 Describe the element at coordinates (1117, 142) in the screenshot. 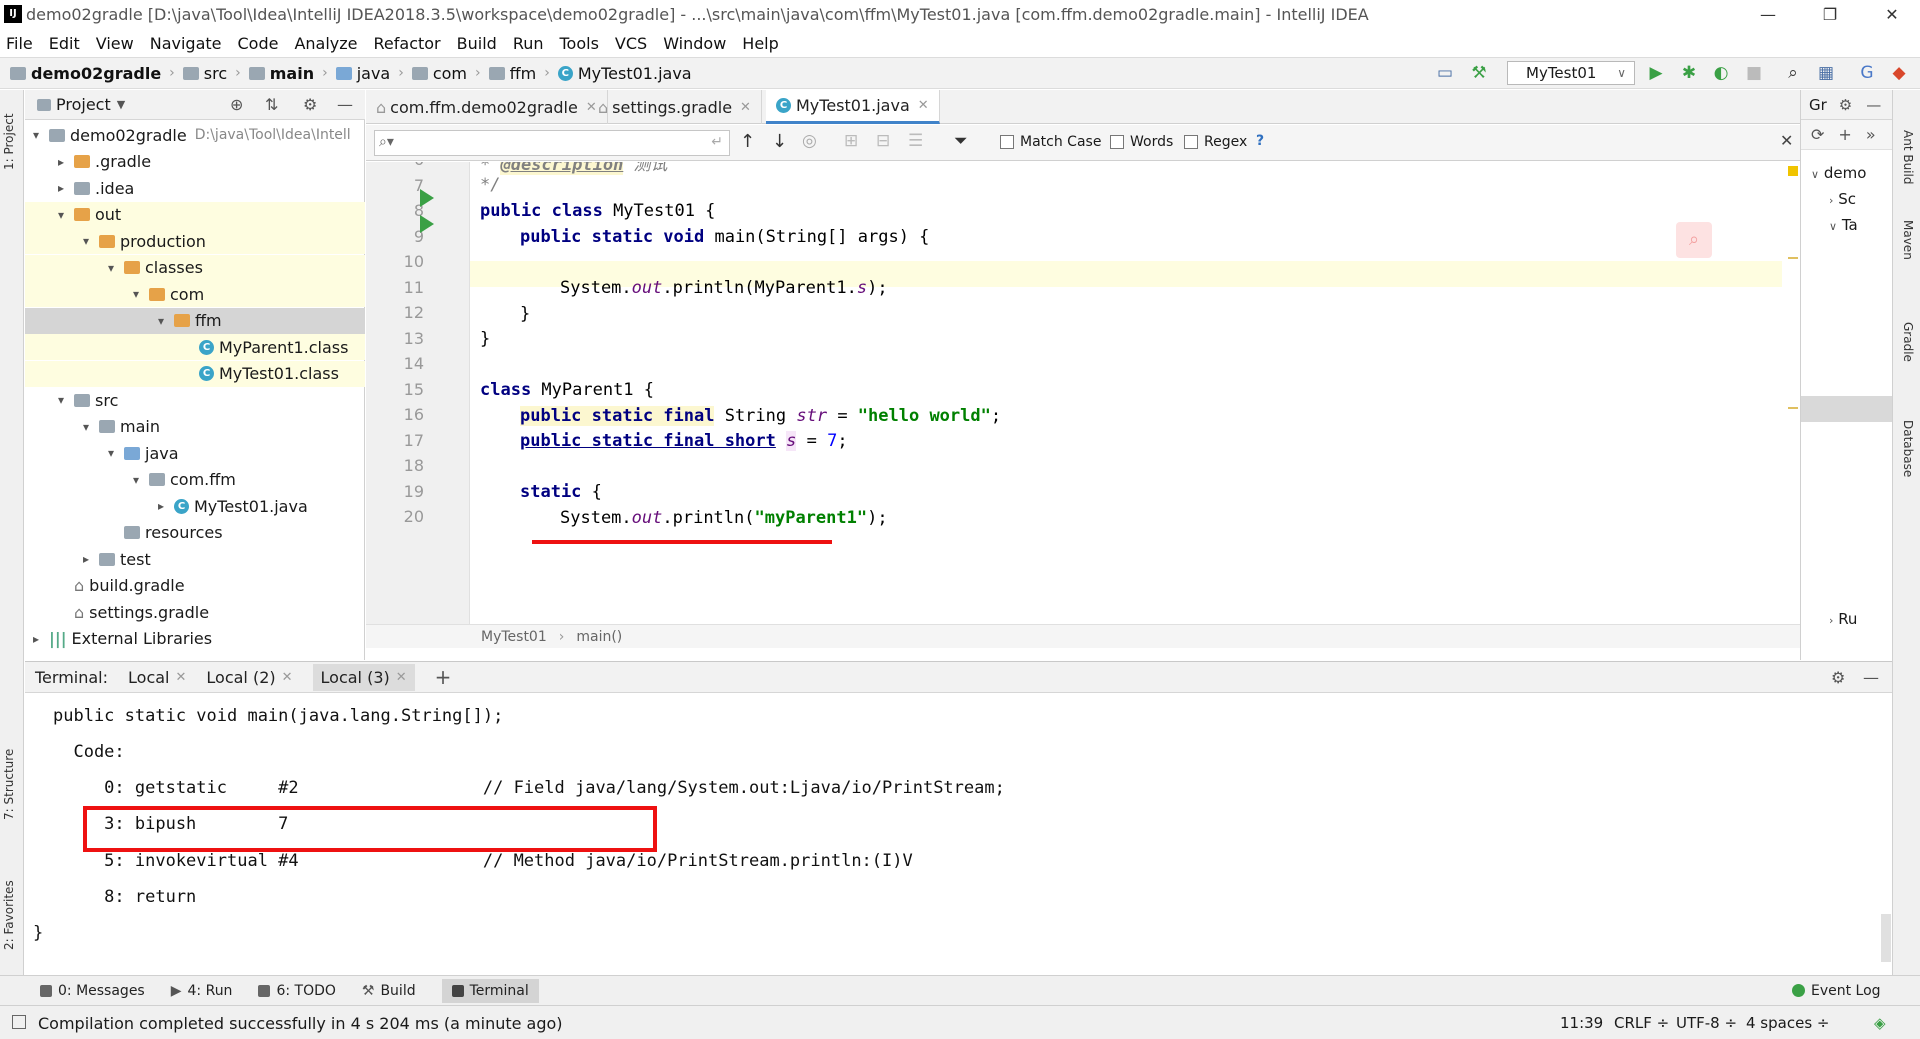

I see `words-checkbox` at that location.